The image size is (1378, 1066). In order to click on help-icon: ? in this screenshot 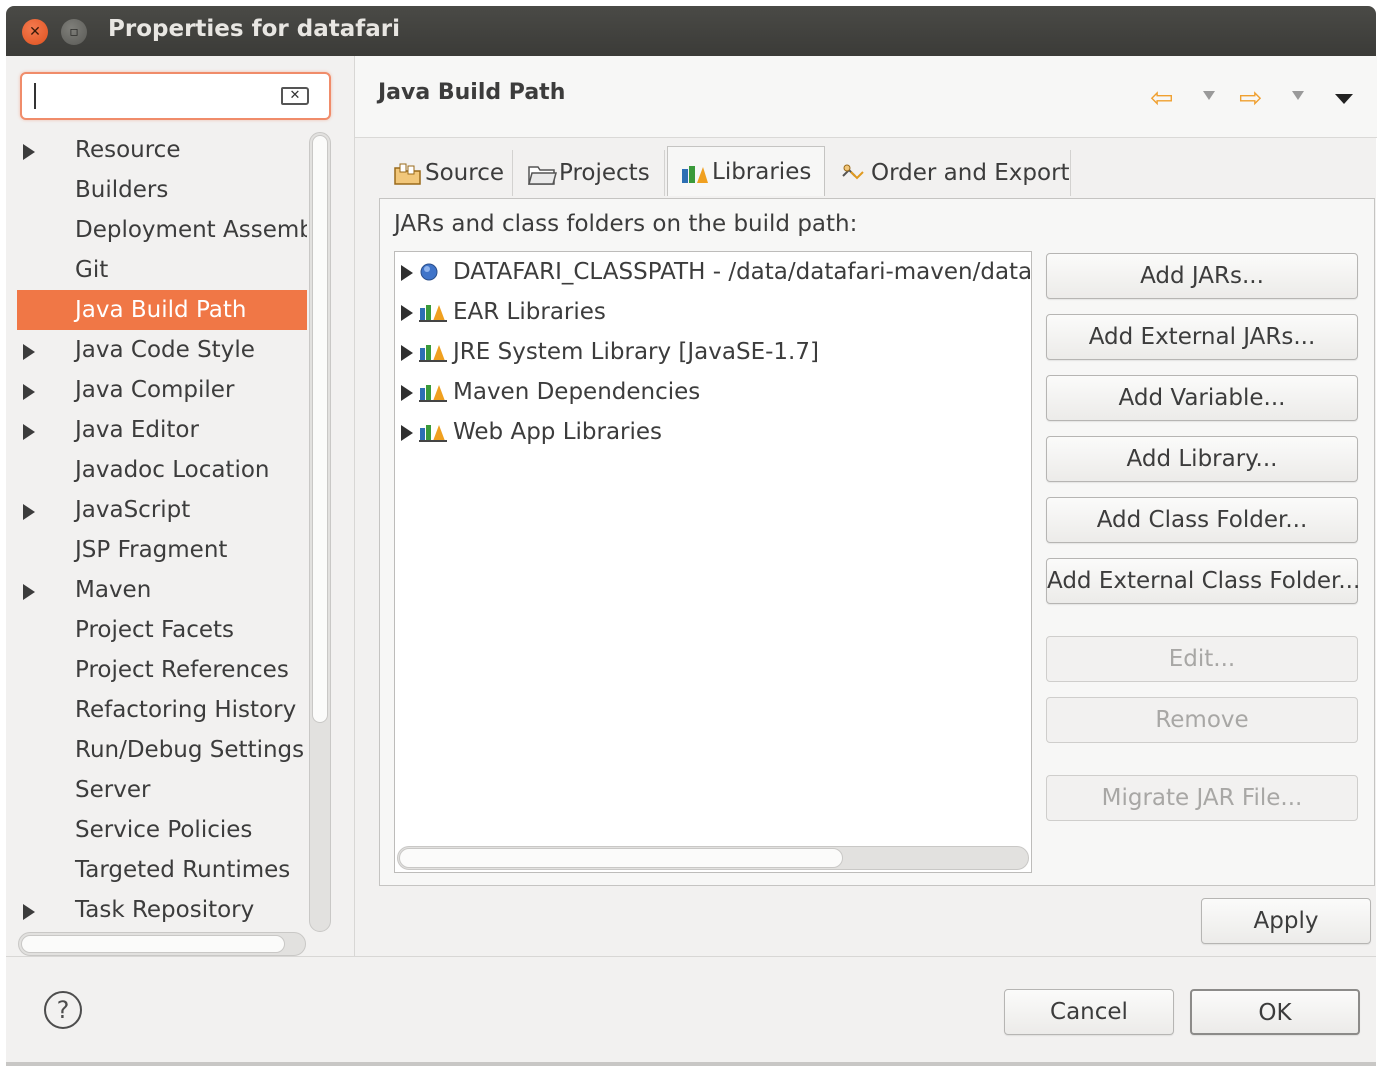, I will do `click(63, 1010)`.